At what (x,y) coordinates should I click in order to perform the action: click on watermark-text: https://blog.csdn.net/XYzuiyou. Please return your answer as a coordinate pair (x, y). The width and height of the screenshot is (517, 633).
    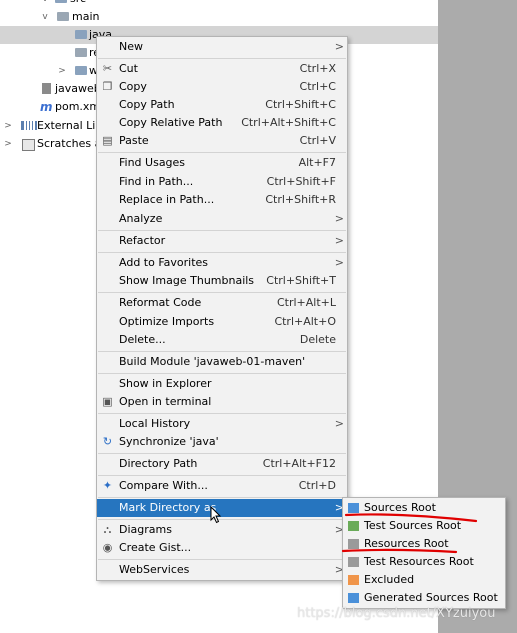
    Looking at the image, I should click on (396, 613).